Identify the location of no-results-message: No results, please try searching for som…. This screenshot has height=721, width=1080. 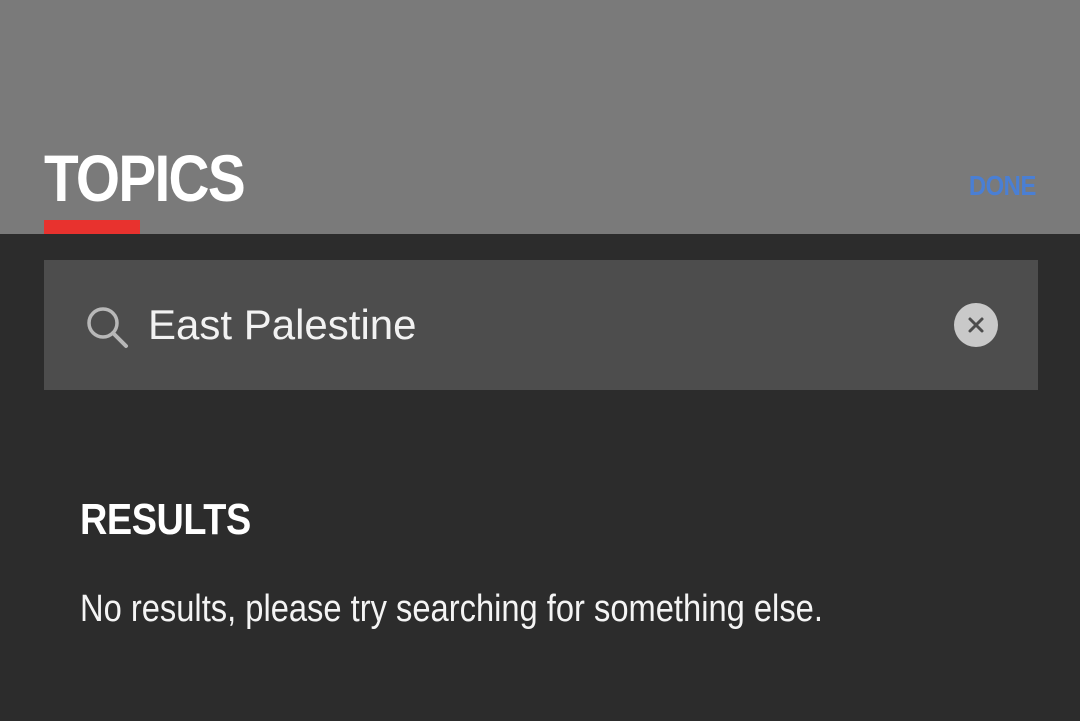
(451, 609).